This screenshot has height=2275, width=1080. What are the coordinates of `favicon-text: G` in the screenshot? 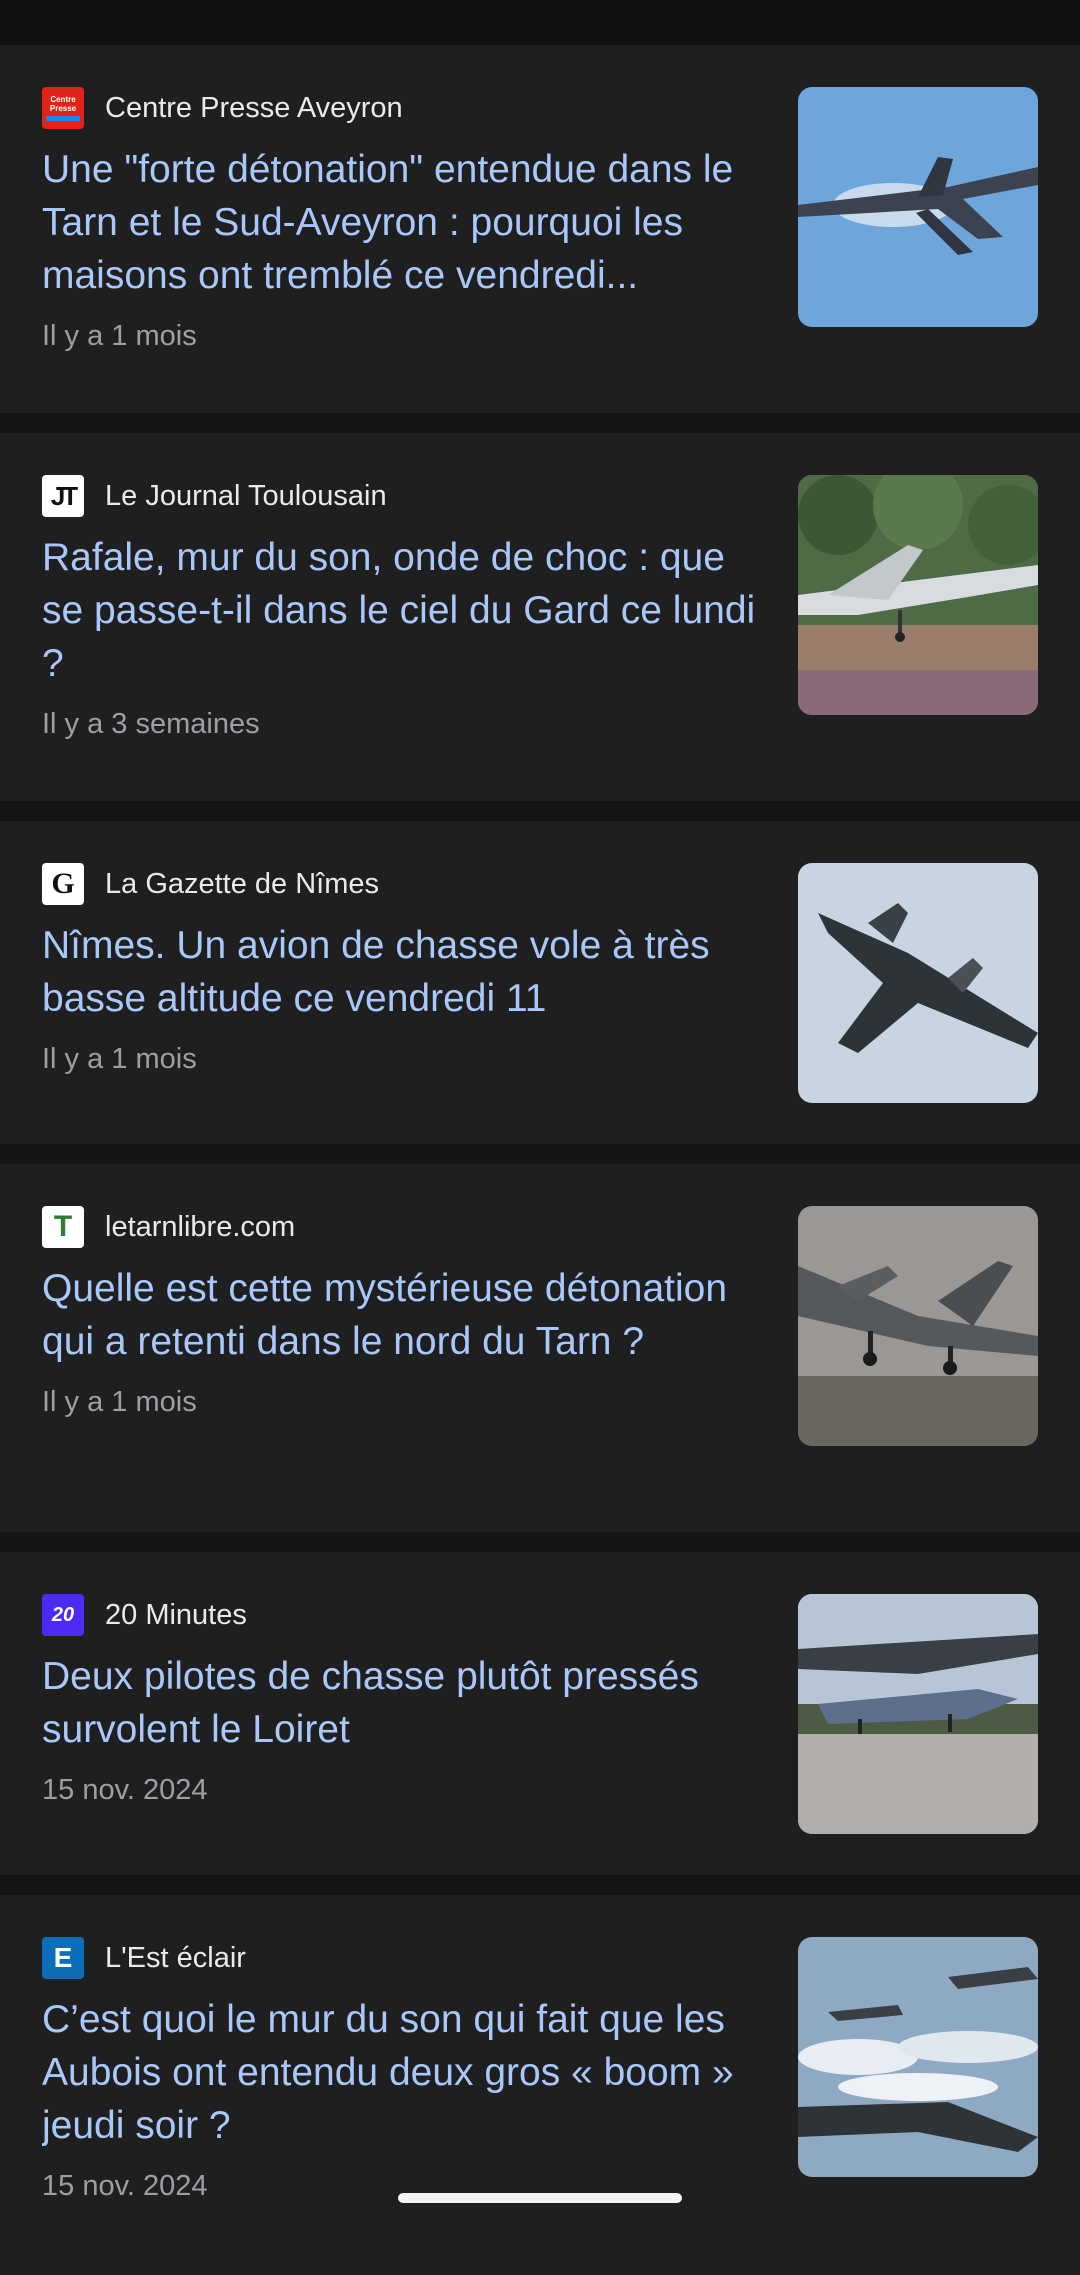 It's located at (63, 883).